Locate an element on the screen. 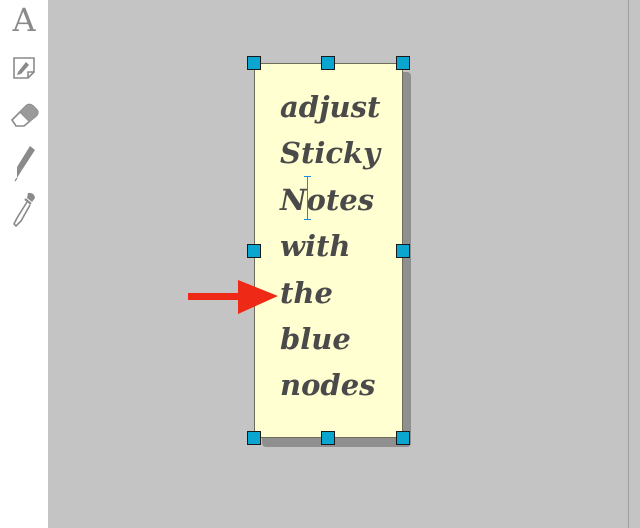 The width and height of the screenshot is (640, 528). tool-palette: A is located at coordinates (24, 264).